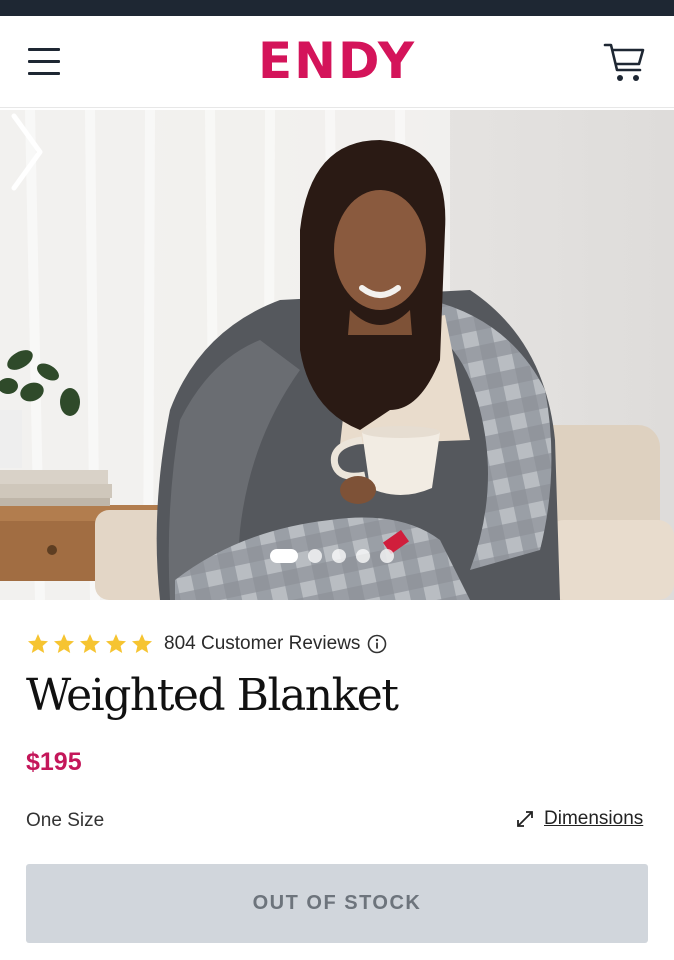 The width and height of the screenshot is (674, 960). Describe the element at coordinates (525, 819) in the screenshot. I see `expand-arrows-icon` at that location.